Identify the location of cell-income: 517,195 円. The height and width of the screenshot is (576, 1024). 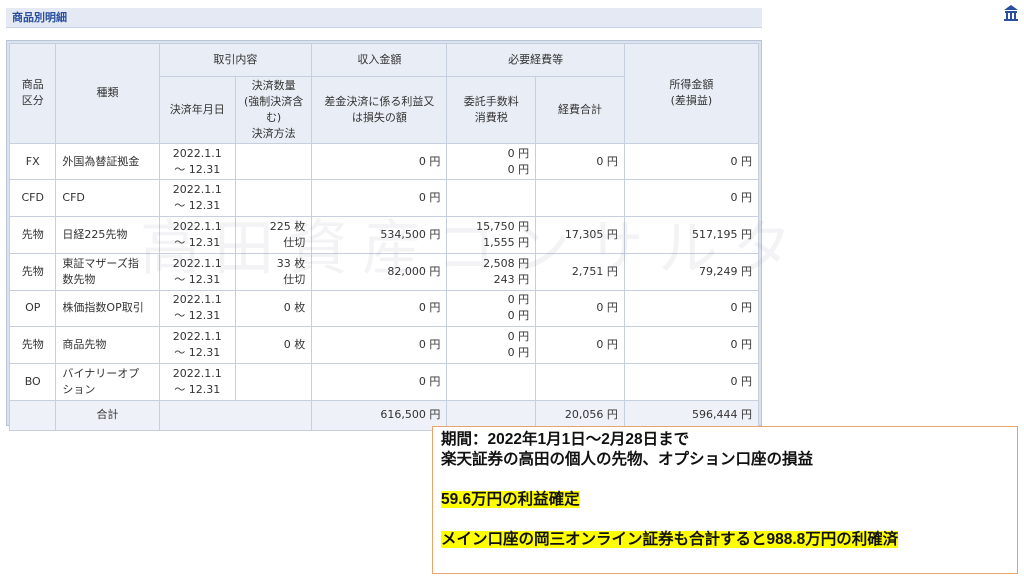
(691, 235).